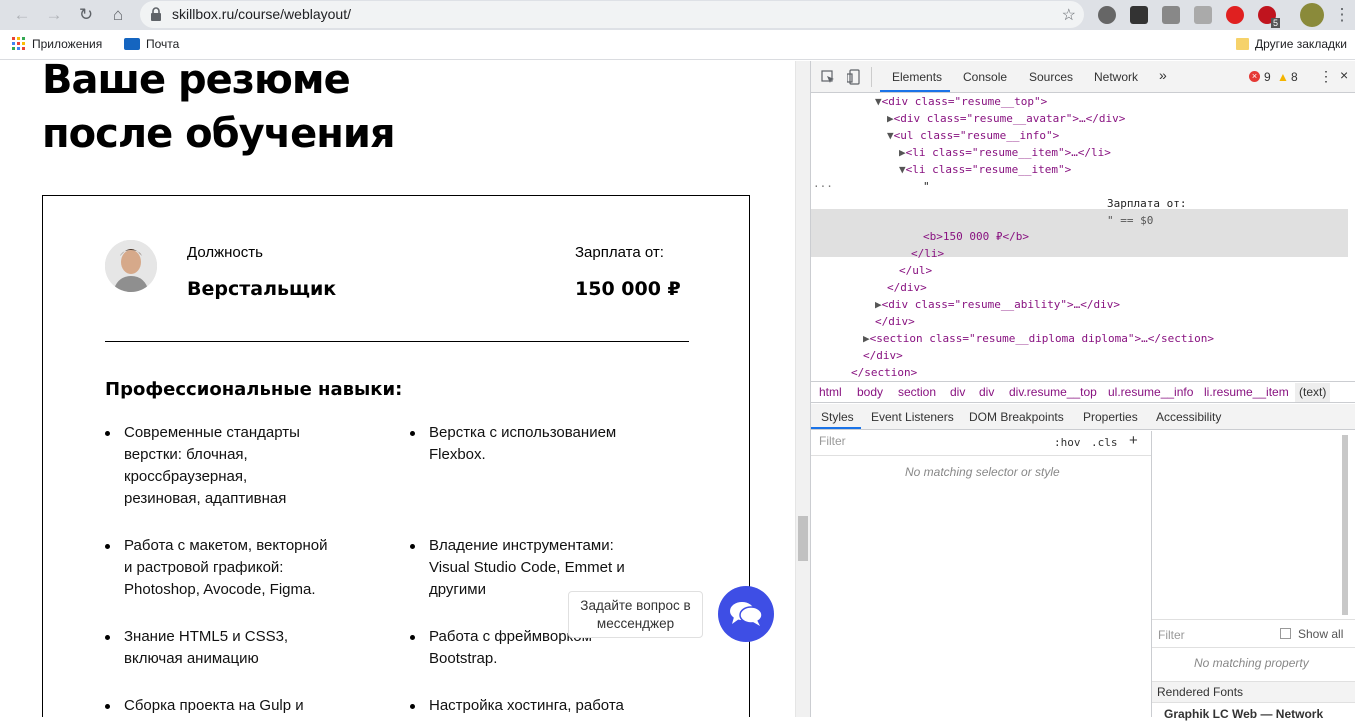 This screenshot has height=721, width=1355. What do you see at coordinates (677, 45) in the screenshot?
I see `bookmarks-bar: Приложения Почта Другие закладки` at bounding box center [677, 45].